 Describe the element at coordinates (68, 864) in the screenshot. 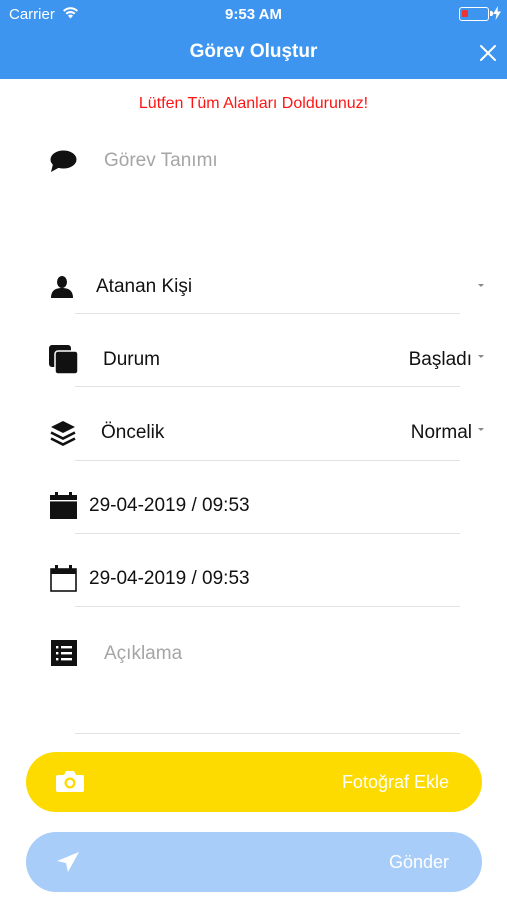

I see `send-icon` at that location.